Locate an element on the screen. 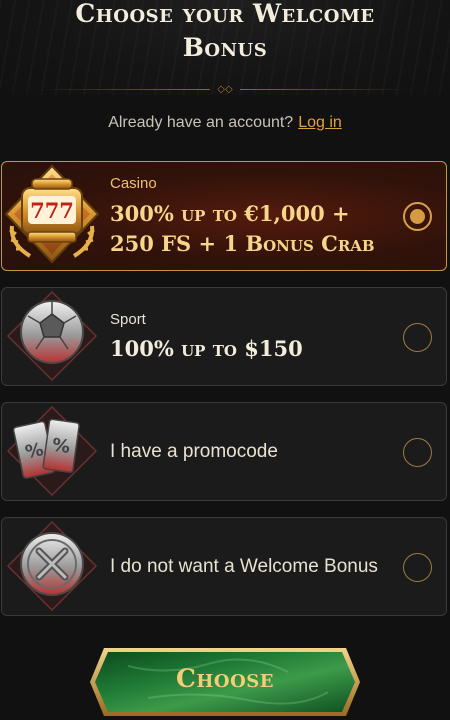 The image size is (450, 720). svg-text: 777 is located at coordinates (52, 210).